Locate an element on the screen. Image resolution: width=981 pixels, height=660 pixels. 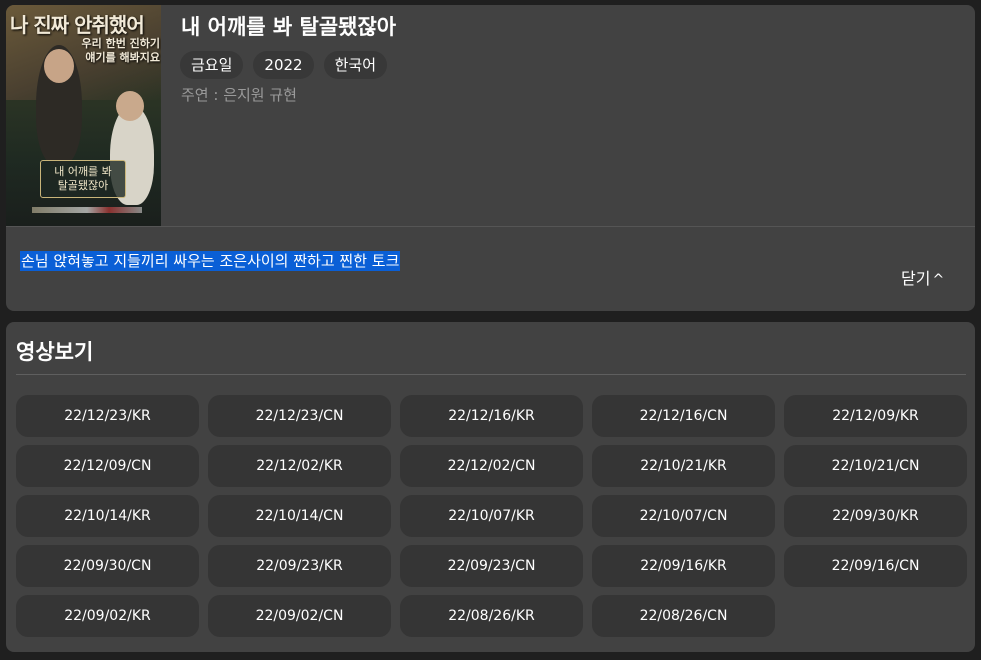
episode-button: 22/10/07/KR is located at coordinates (491, 516).